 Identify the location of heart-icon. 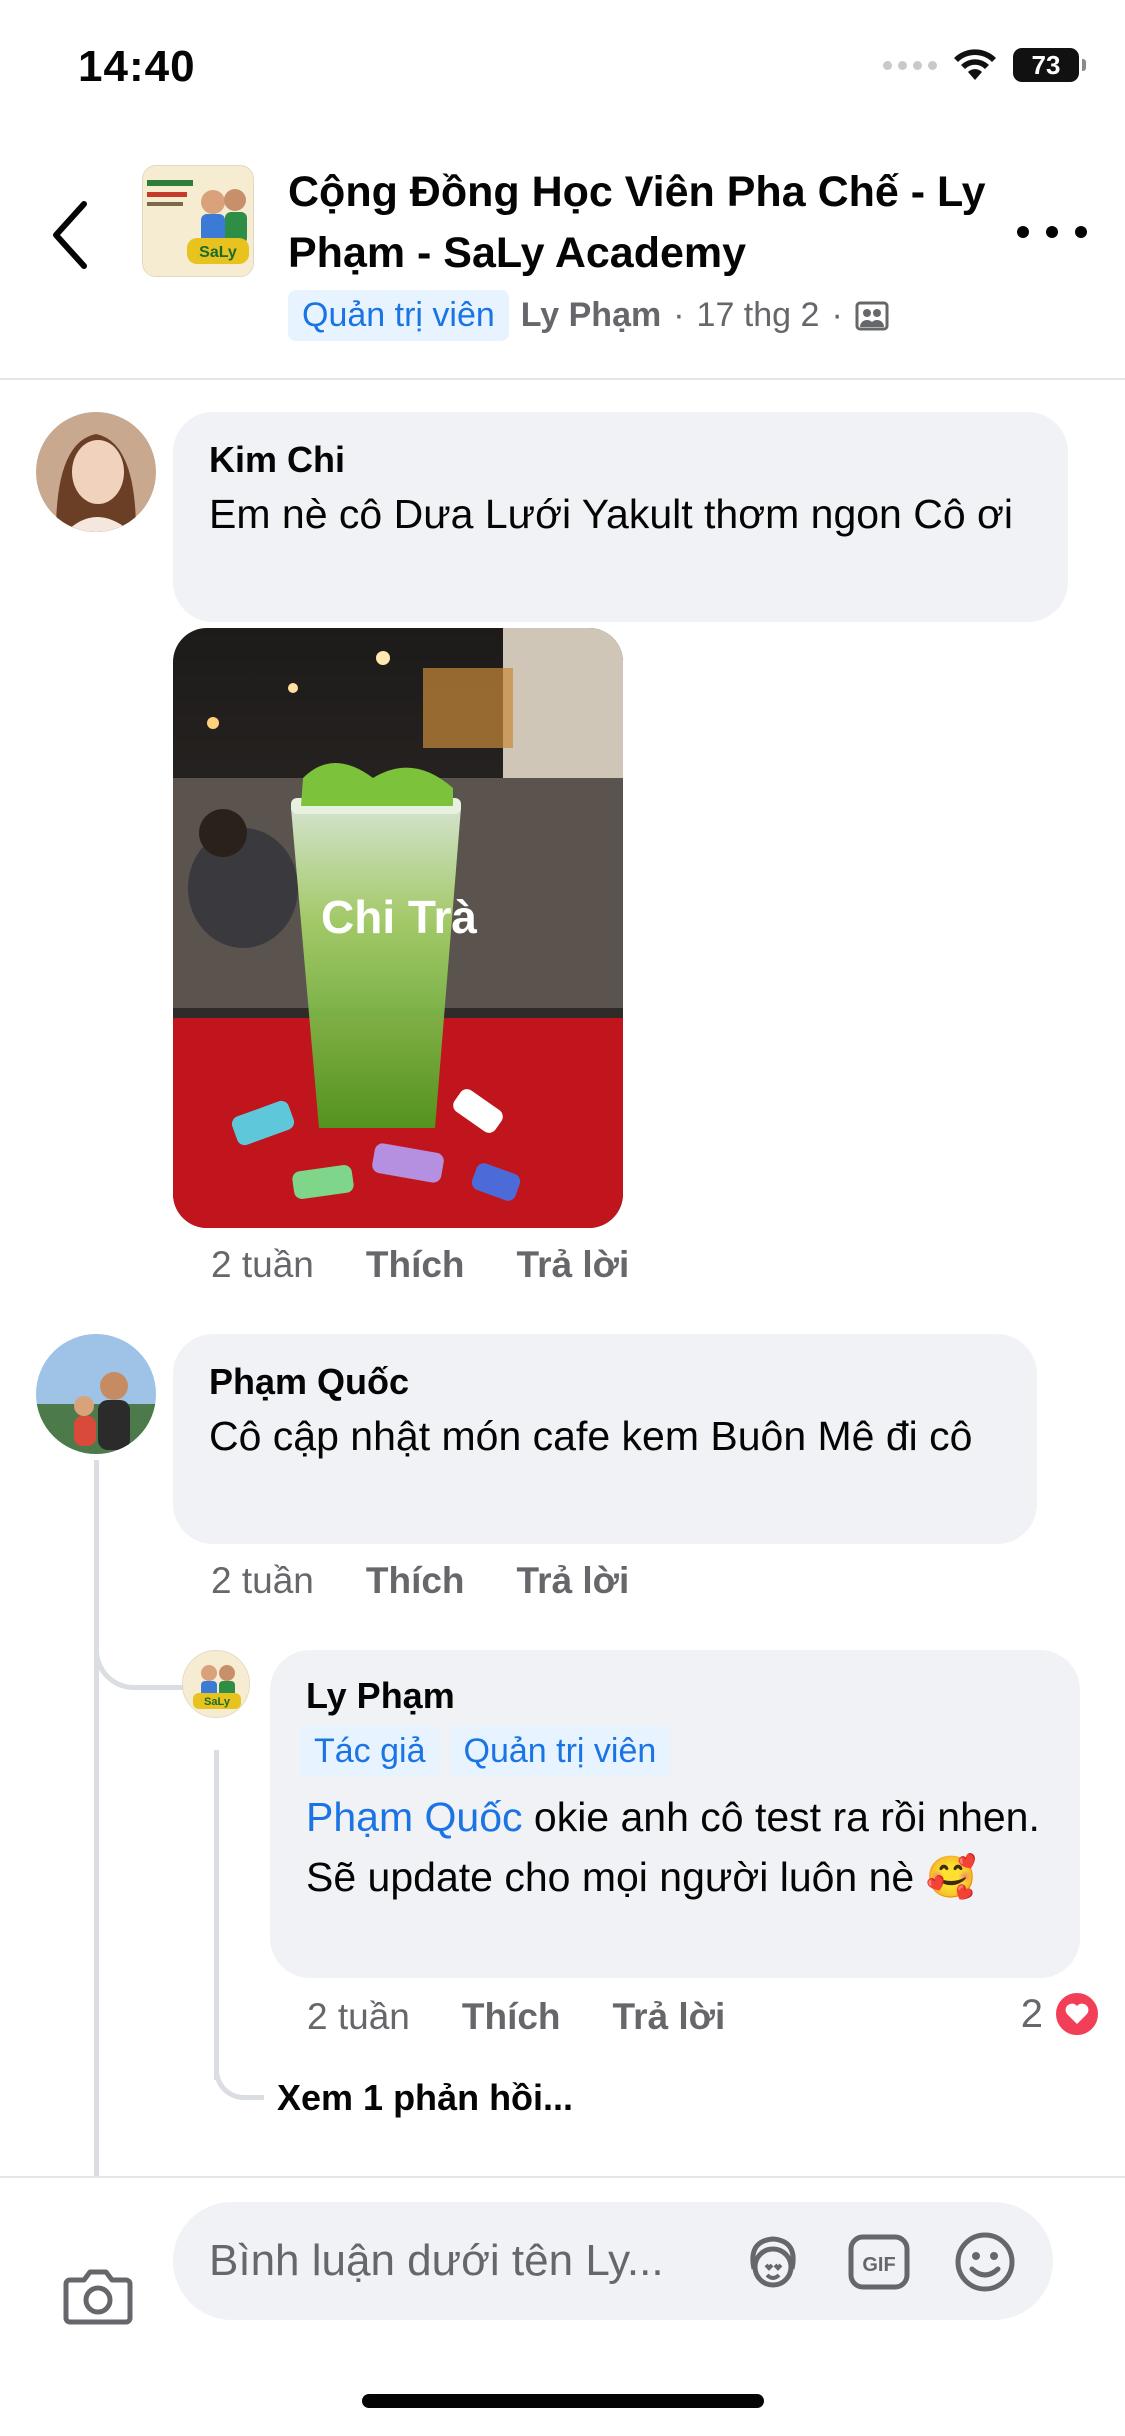
(1077, 2014).